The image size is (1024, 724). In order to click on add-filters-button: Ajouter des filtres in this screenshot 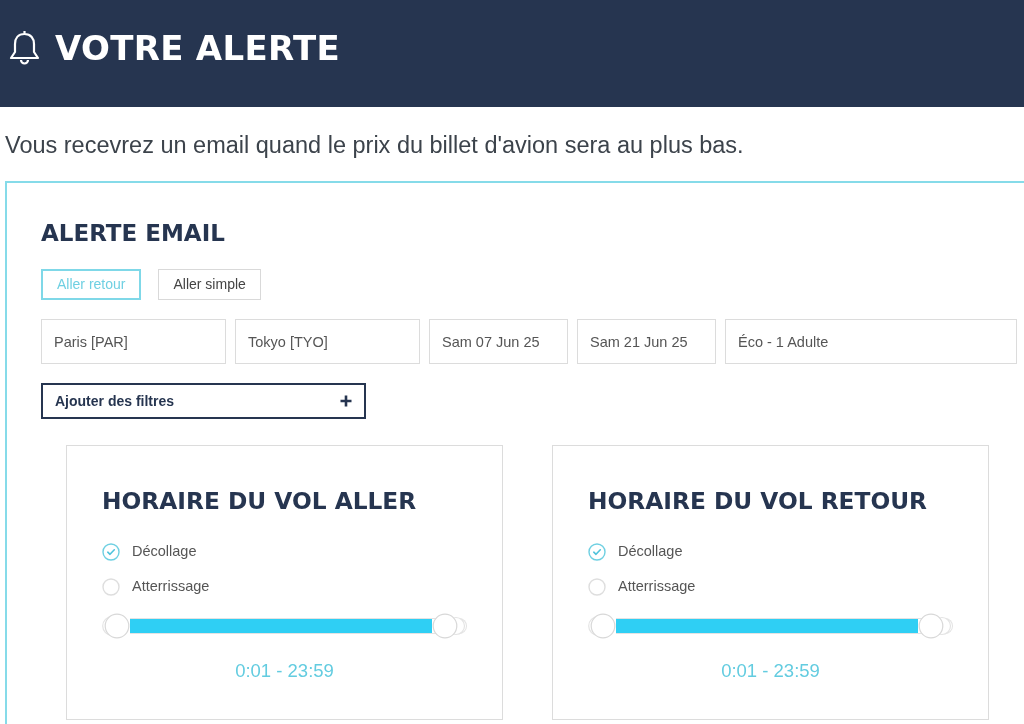, I will do `click(203, 401)`.